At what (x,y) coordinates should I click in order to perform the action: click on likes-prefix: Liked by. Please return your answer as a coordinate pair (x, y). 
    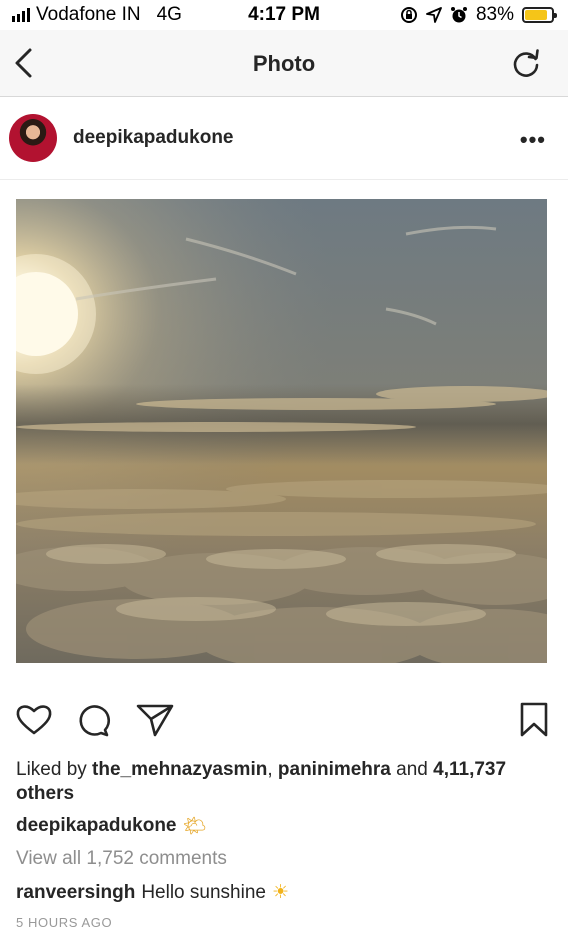
    Looking at the image, I should click on (54, 769).